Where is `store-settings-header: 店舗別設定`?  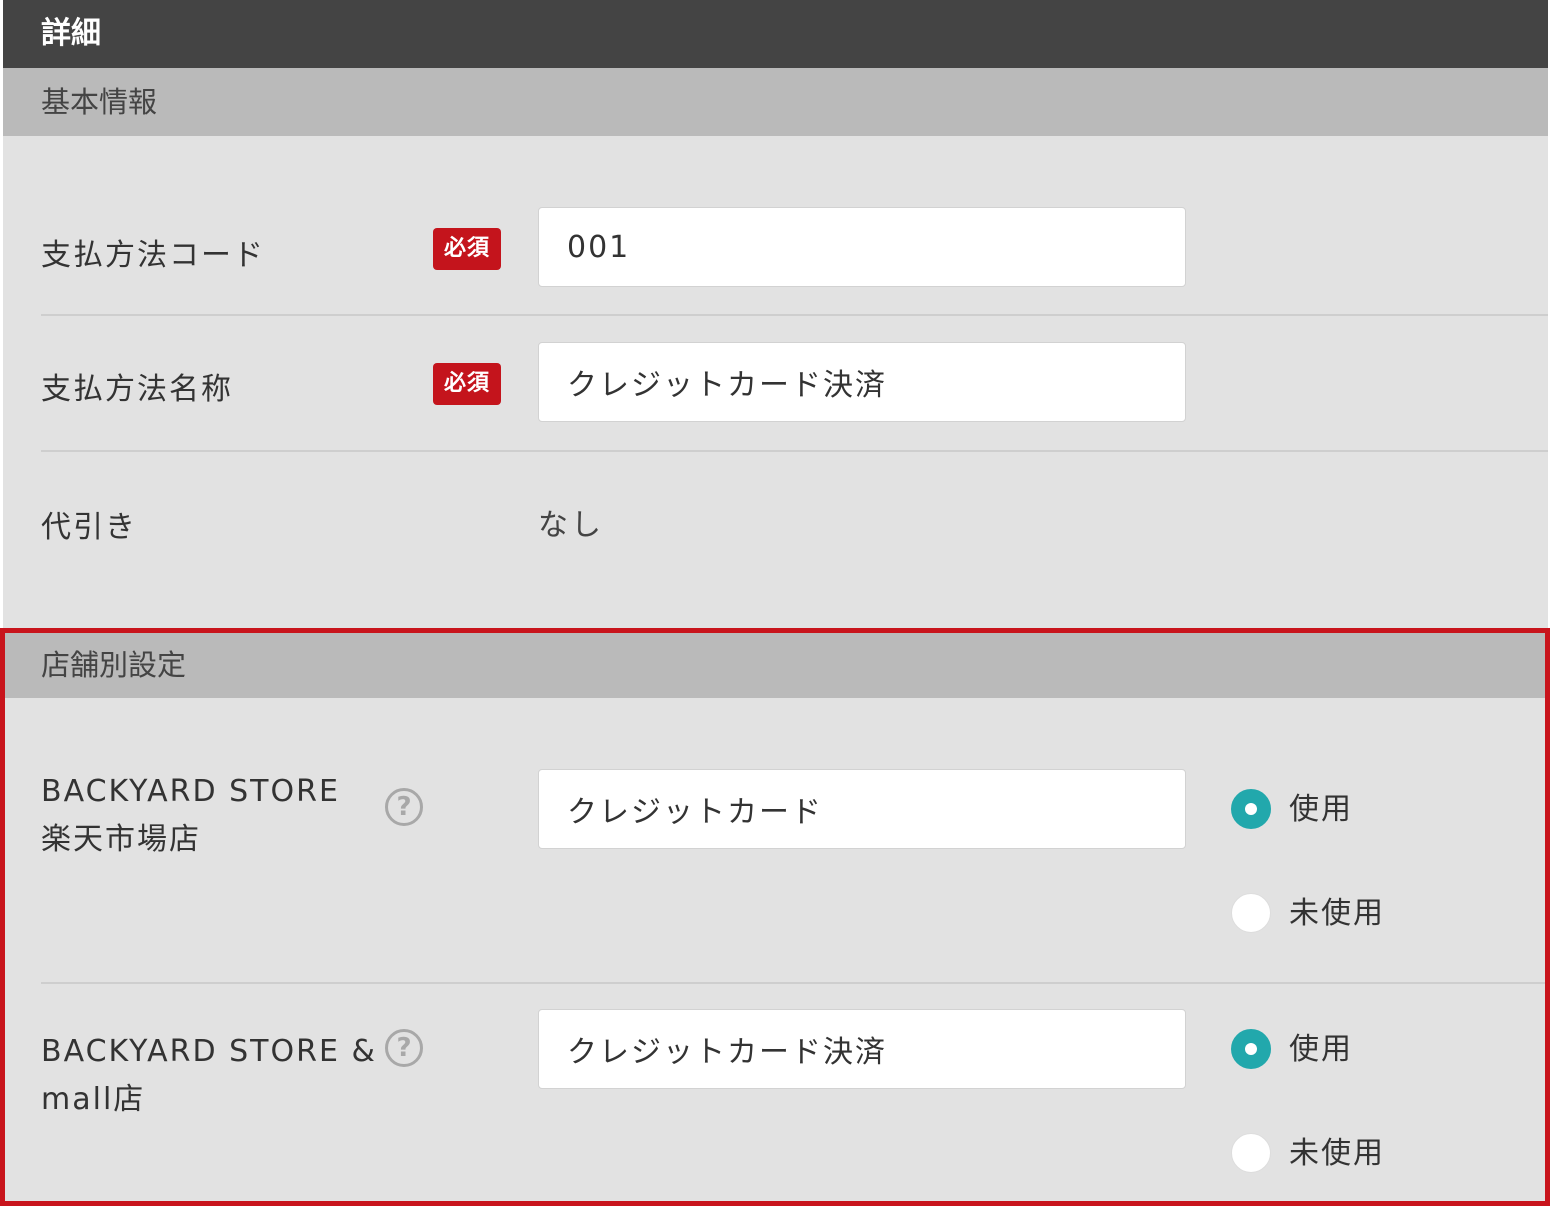
store-settings-header: 店舗別設定 is located at coordinates (775, 665).